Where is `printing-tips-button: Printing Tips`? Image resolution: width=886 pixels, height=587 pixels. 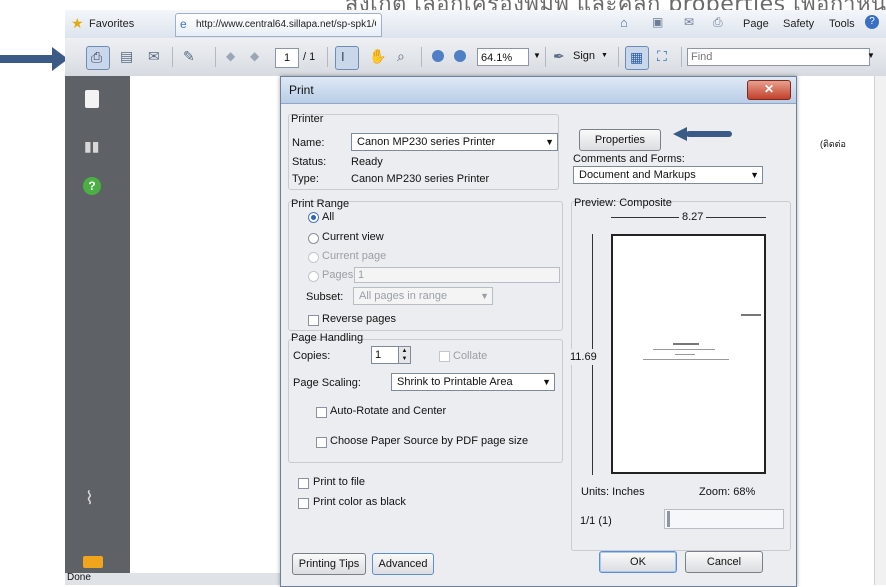 printing-tips-button: Printing Tips is located at coordinates (329, 564).